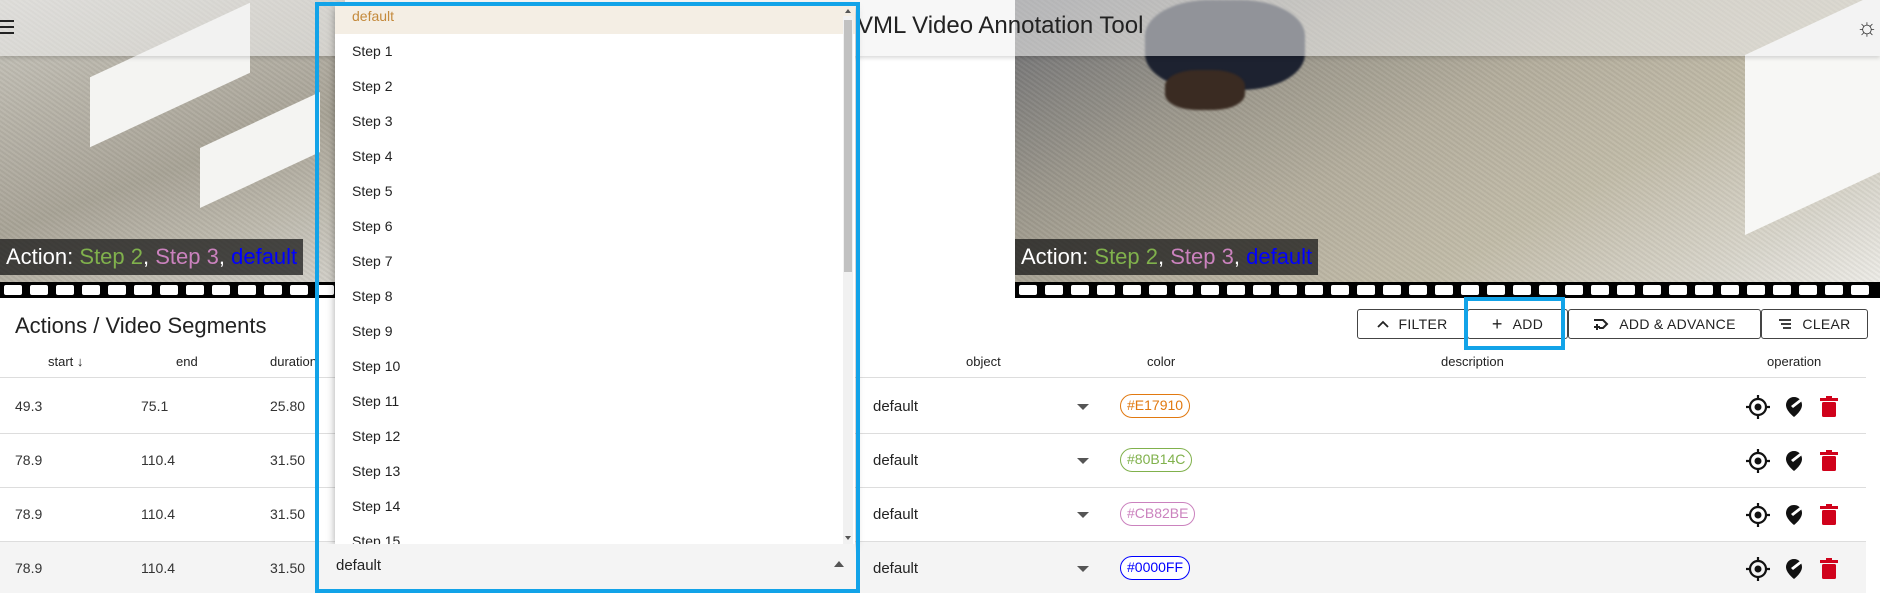 This screenshot has height=593, width=1880. I want to click on header-end: end, so click(187, 361).